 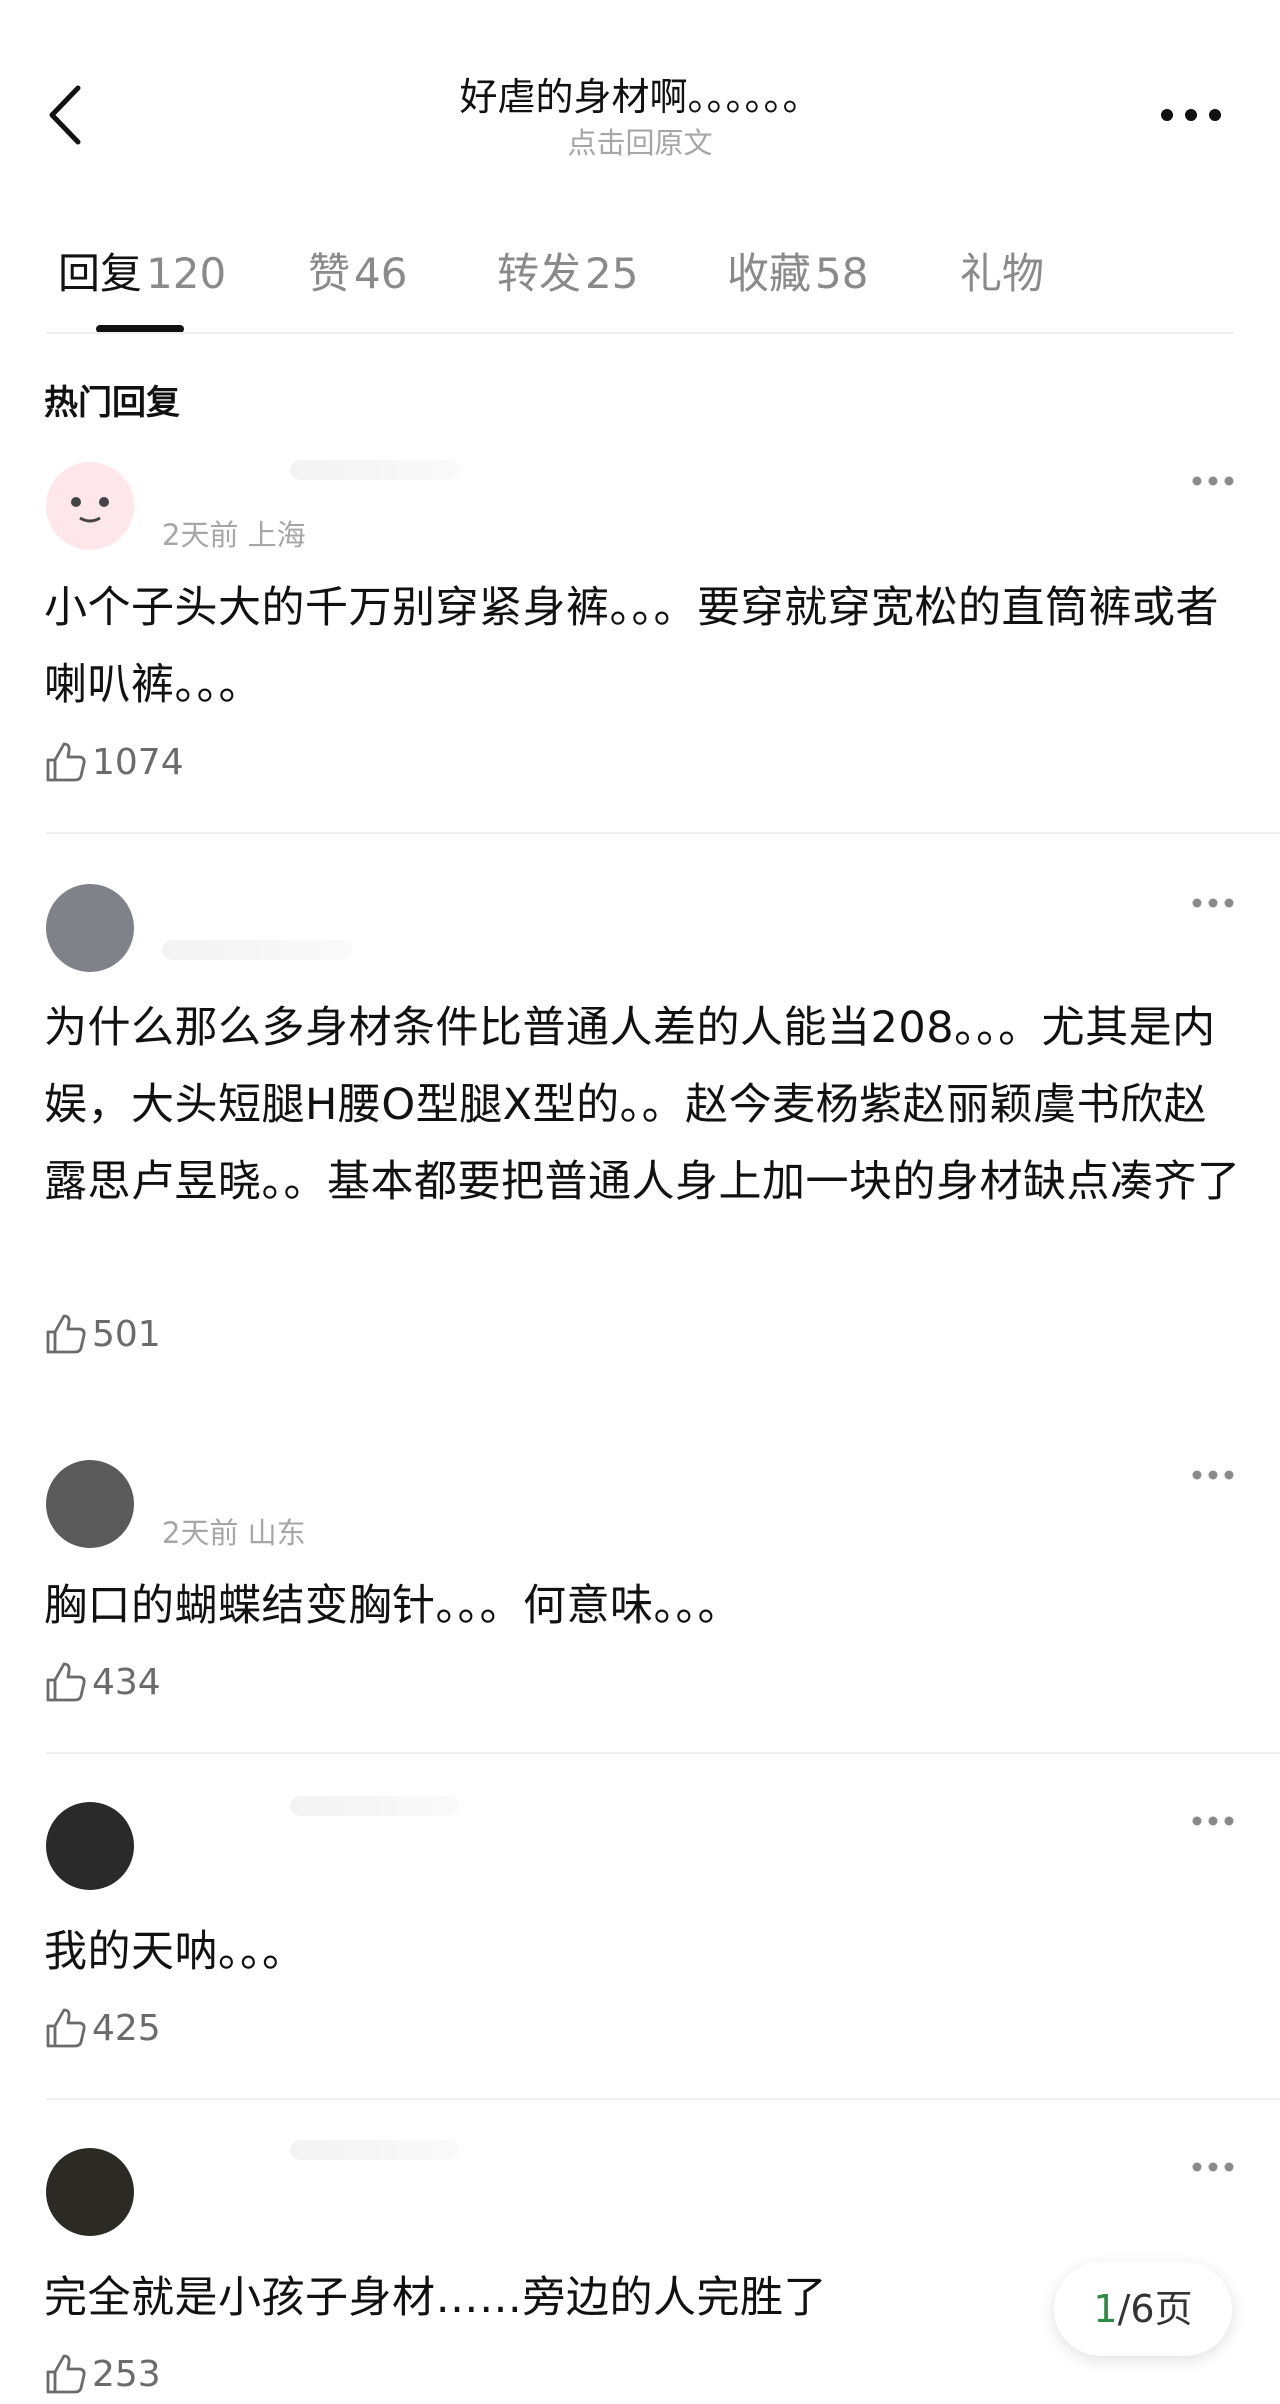 I want to click on tab-label: 礼物, so click(x=1002, y=273).